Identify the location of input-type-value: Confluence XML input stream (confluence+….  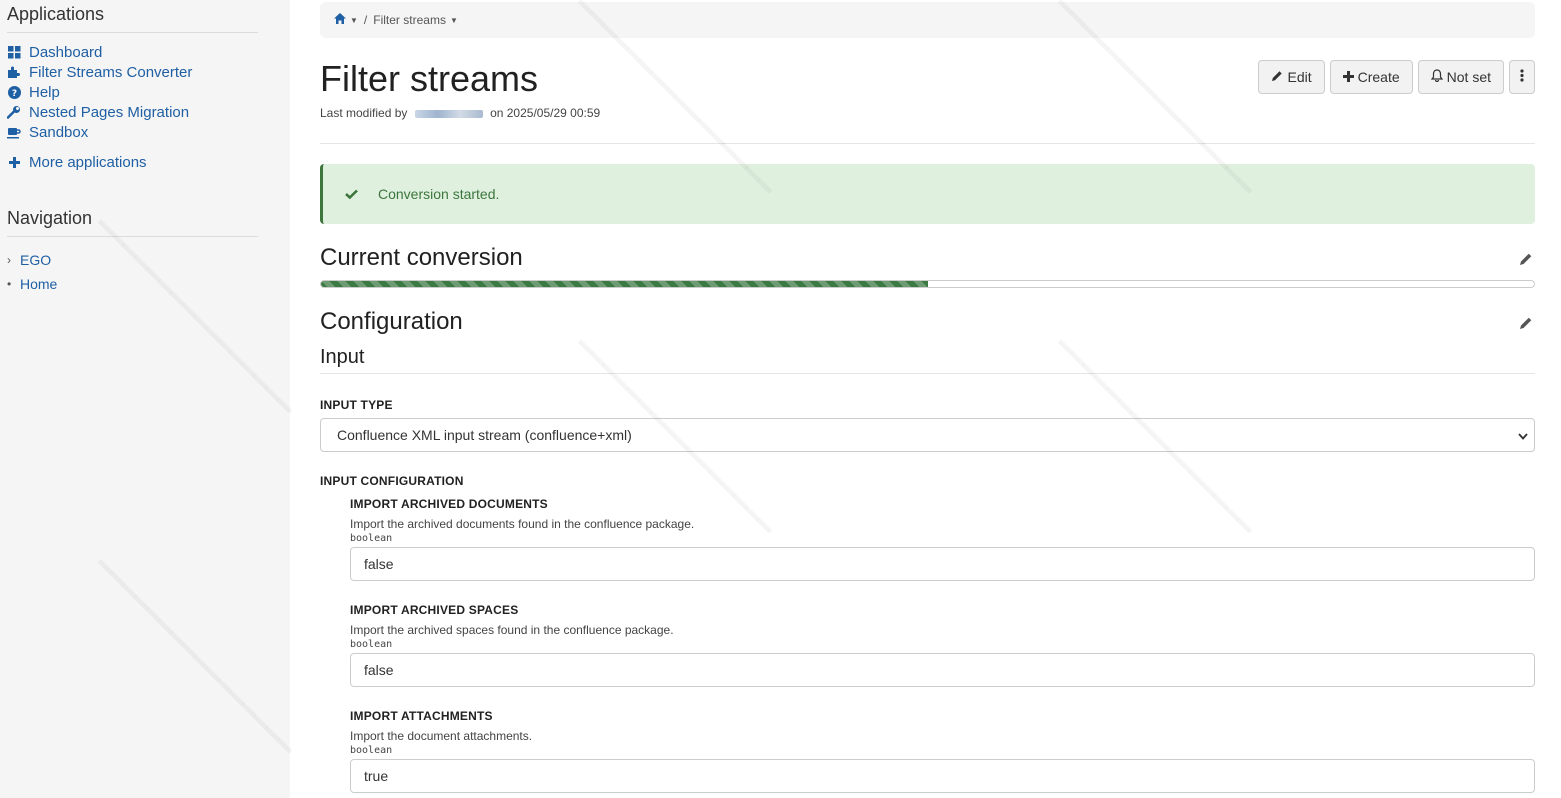
(484, 435).